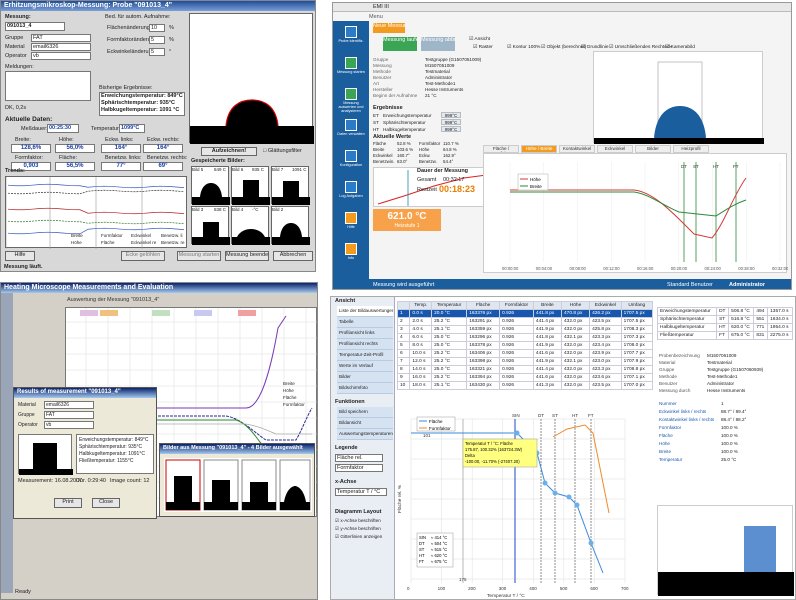 This screenshot has width=796, height=600. Describe the element at coordinates (365, 344) in the screenshot. I see `ansicht-item-3: Profilansicht rechts` at that location.